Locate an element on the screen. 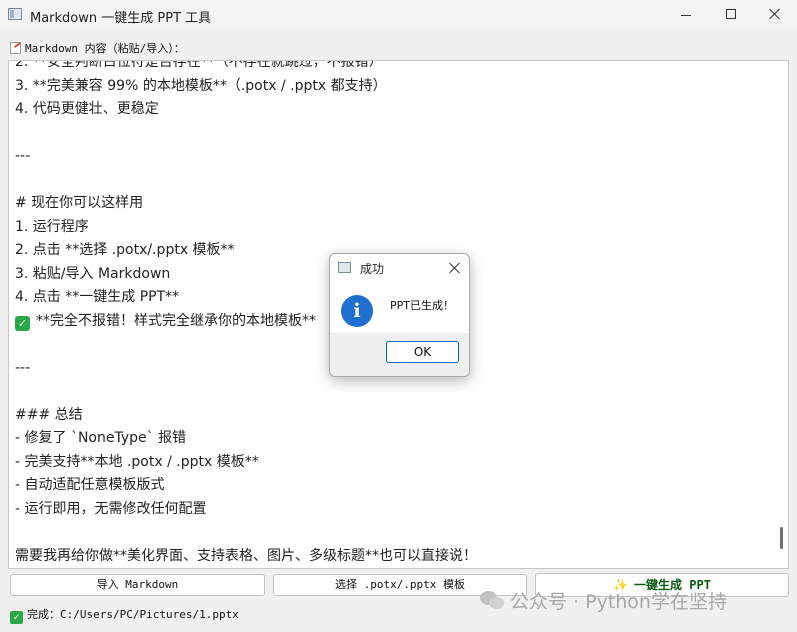 The image size is (797, 632). wechat-icon is located at coordinates (492, 601).